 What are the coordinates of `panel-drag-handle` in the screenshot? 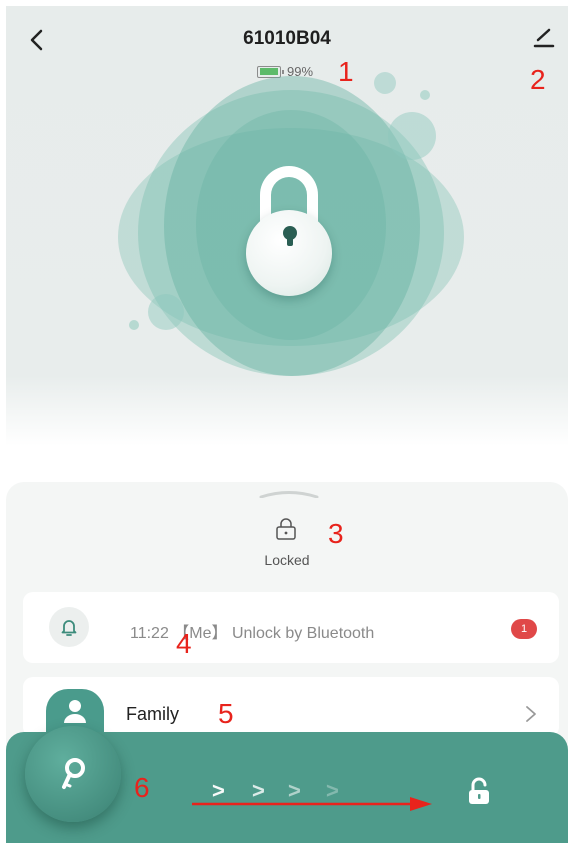 It's located at (289, 494).